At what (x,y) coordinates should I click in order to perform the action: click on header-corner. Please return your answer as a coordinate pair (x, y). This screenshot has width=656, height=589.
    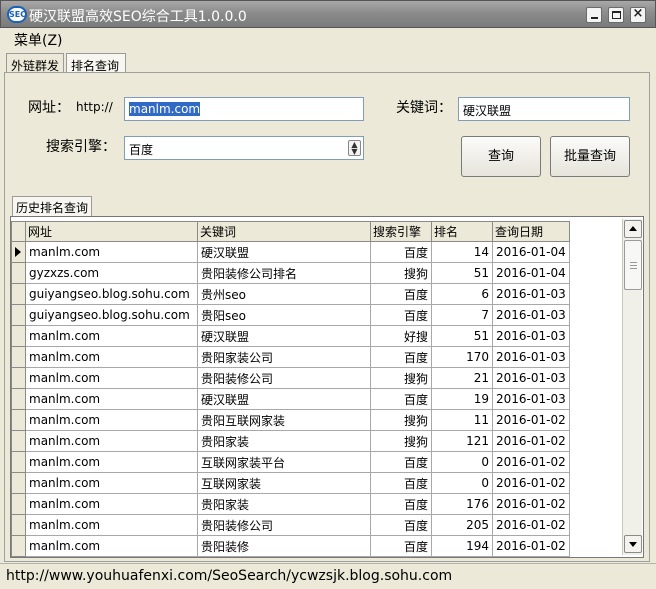
    Looking at the image, I should click on (18, 231).